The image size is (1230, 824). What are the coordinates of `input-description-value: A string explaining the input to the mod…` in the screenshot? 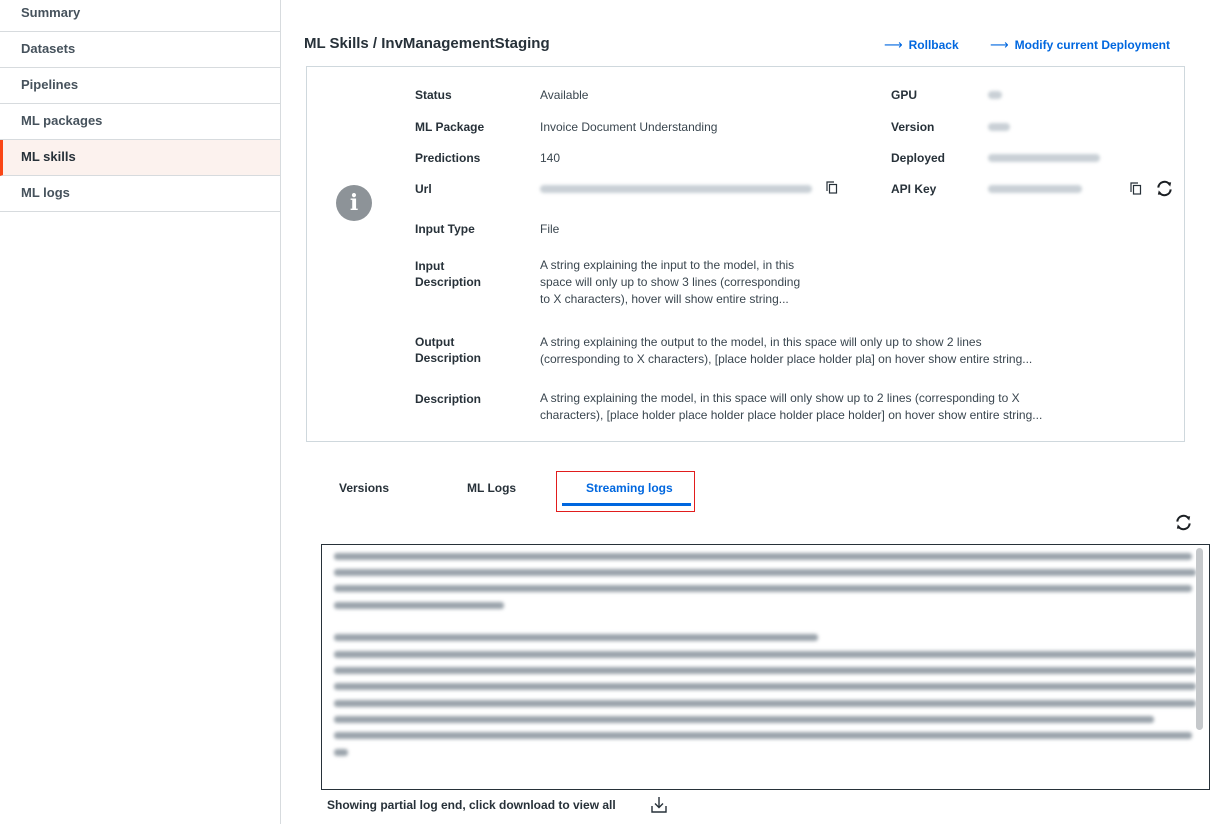 It's located at (670, 282).